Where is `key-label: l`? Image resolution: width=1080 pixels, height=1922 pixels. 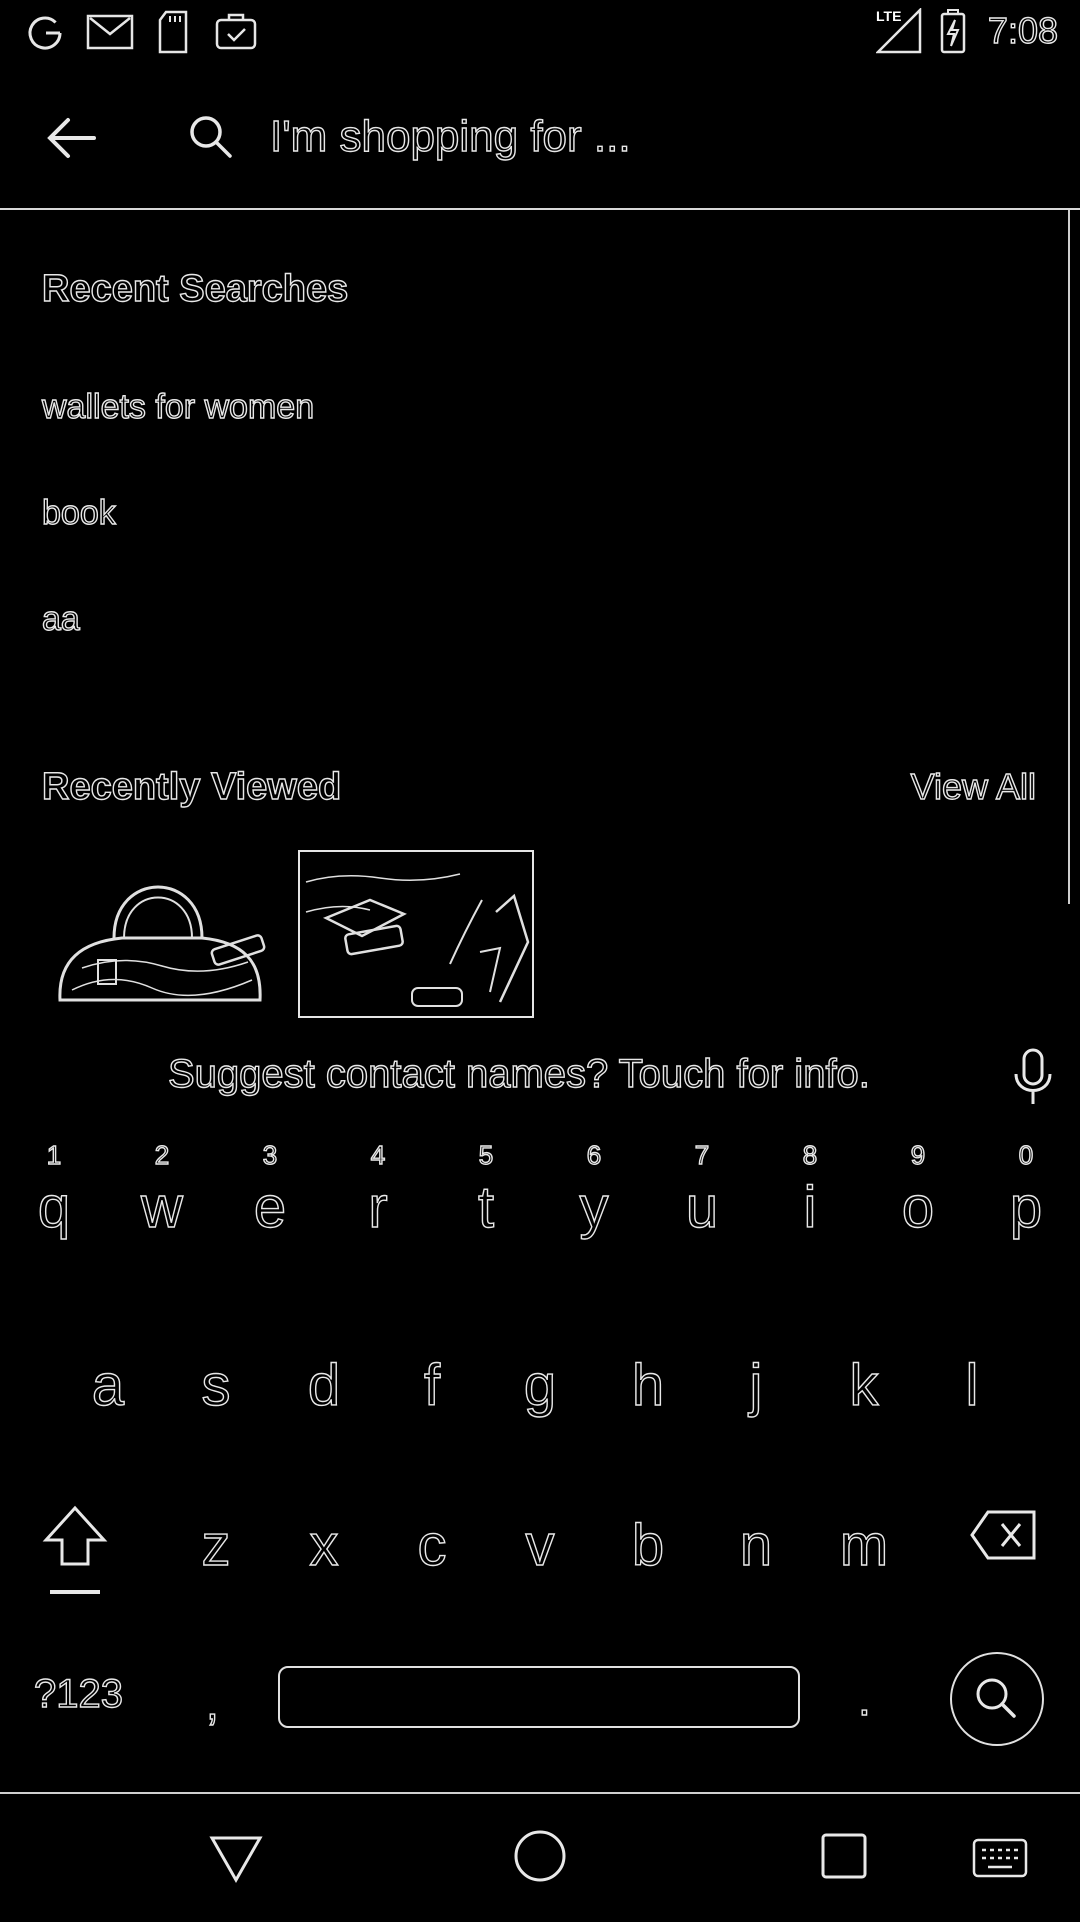
key-label: l is located at coordinates (972, 1385).